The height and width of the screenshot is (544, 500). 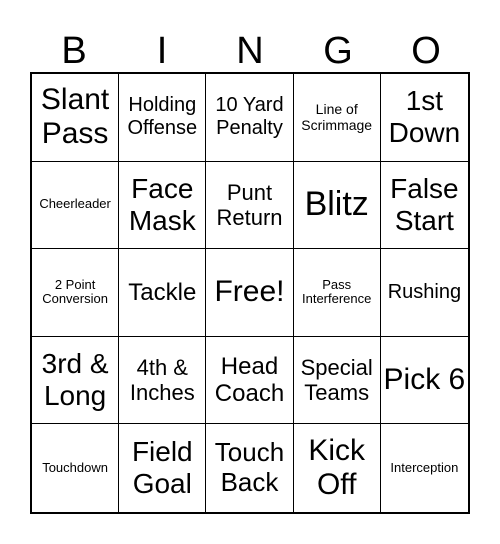 I want to click on bingo-cell: 4th & Inches, so click(x=163, y=380).